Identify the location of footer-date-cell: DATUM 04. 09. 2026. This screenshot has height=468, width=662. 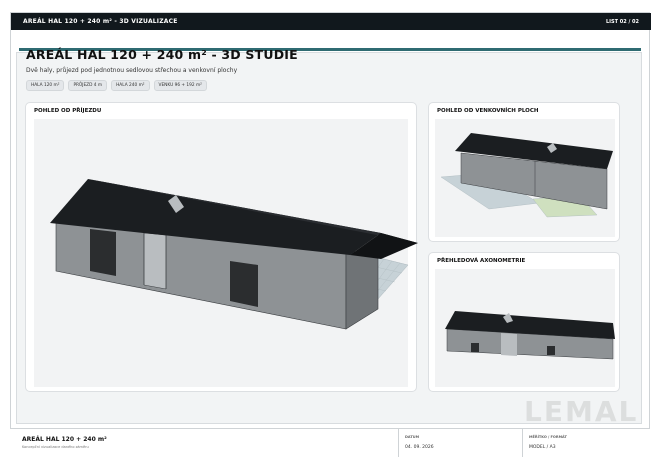
(459, 443).